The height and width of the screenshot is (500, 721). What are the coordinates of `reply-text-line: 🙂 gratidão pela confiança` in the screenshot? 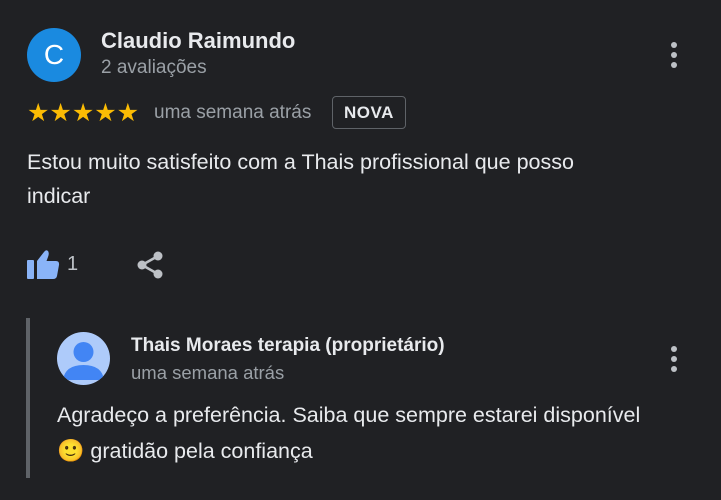 It's located at (377, 451).